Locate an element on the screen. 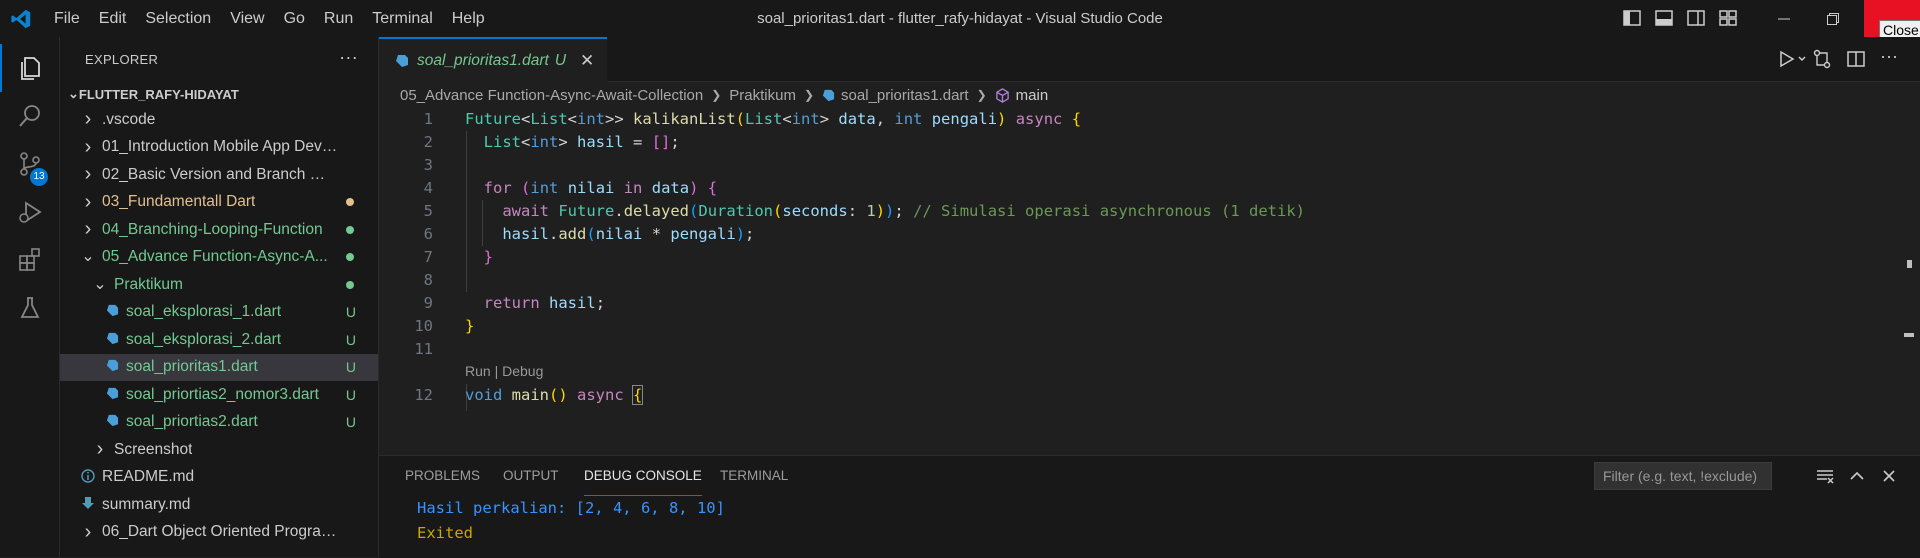 This screenshot has width=1920, height=558. menu-selection: Selection is located at coordinates (178, 19).